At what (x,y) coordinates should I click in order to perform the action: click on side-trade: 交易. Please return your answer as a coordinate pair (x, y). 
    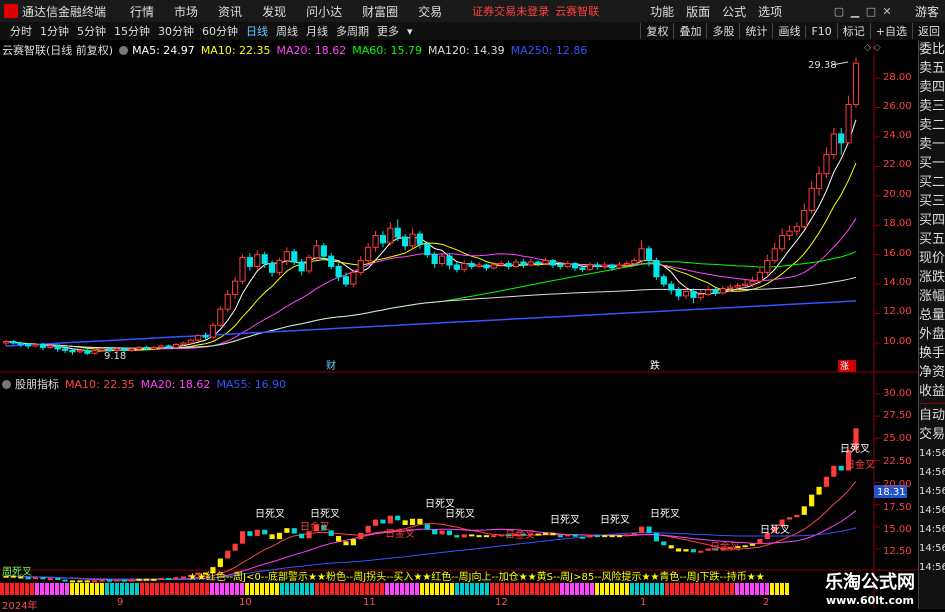
    Looking at the image, I should click on (932, 434).